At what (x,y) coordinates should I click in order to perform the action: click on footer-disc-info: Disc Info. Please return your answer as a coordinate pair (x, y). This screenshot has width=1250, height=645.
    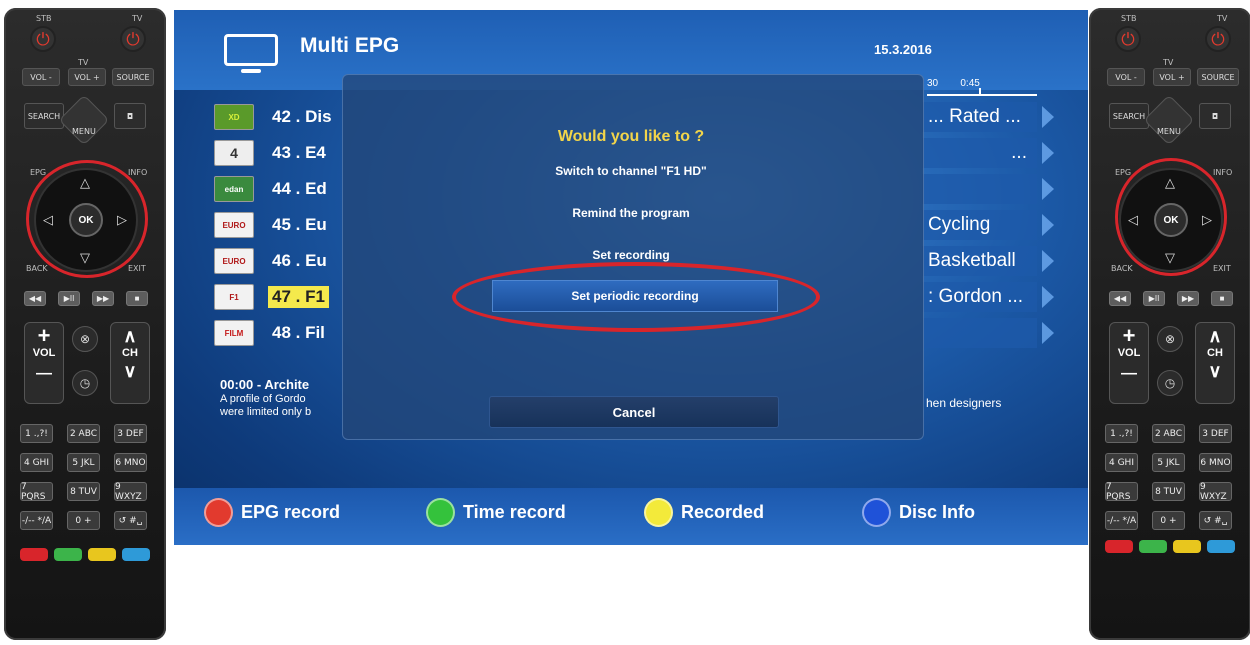
    Looking at the image, I should click on (918, 512).